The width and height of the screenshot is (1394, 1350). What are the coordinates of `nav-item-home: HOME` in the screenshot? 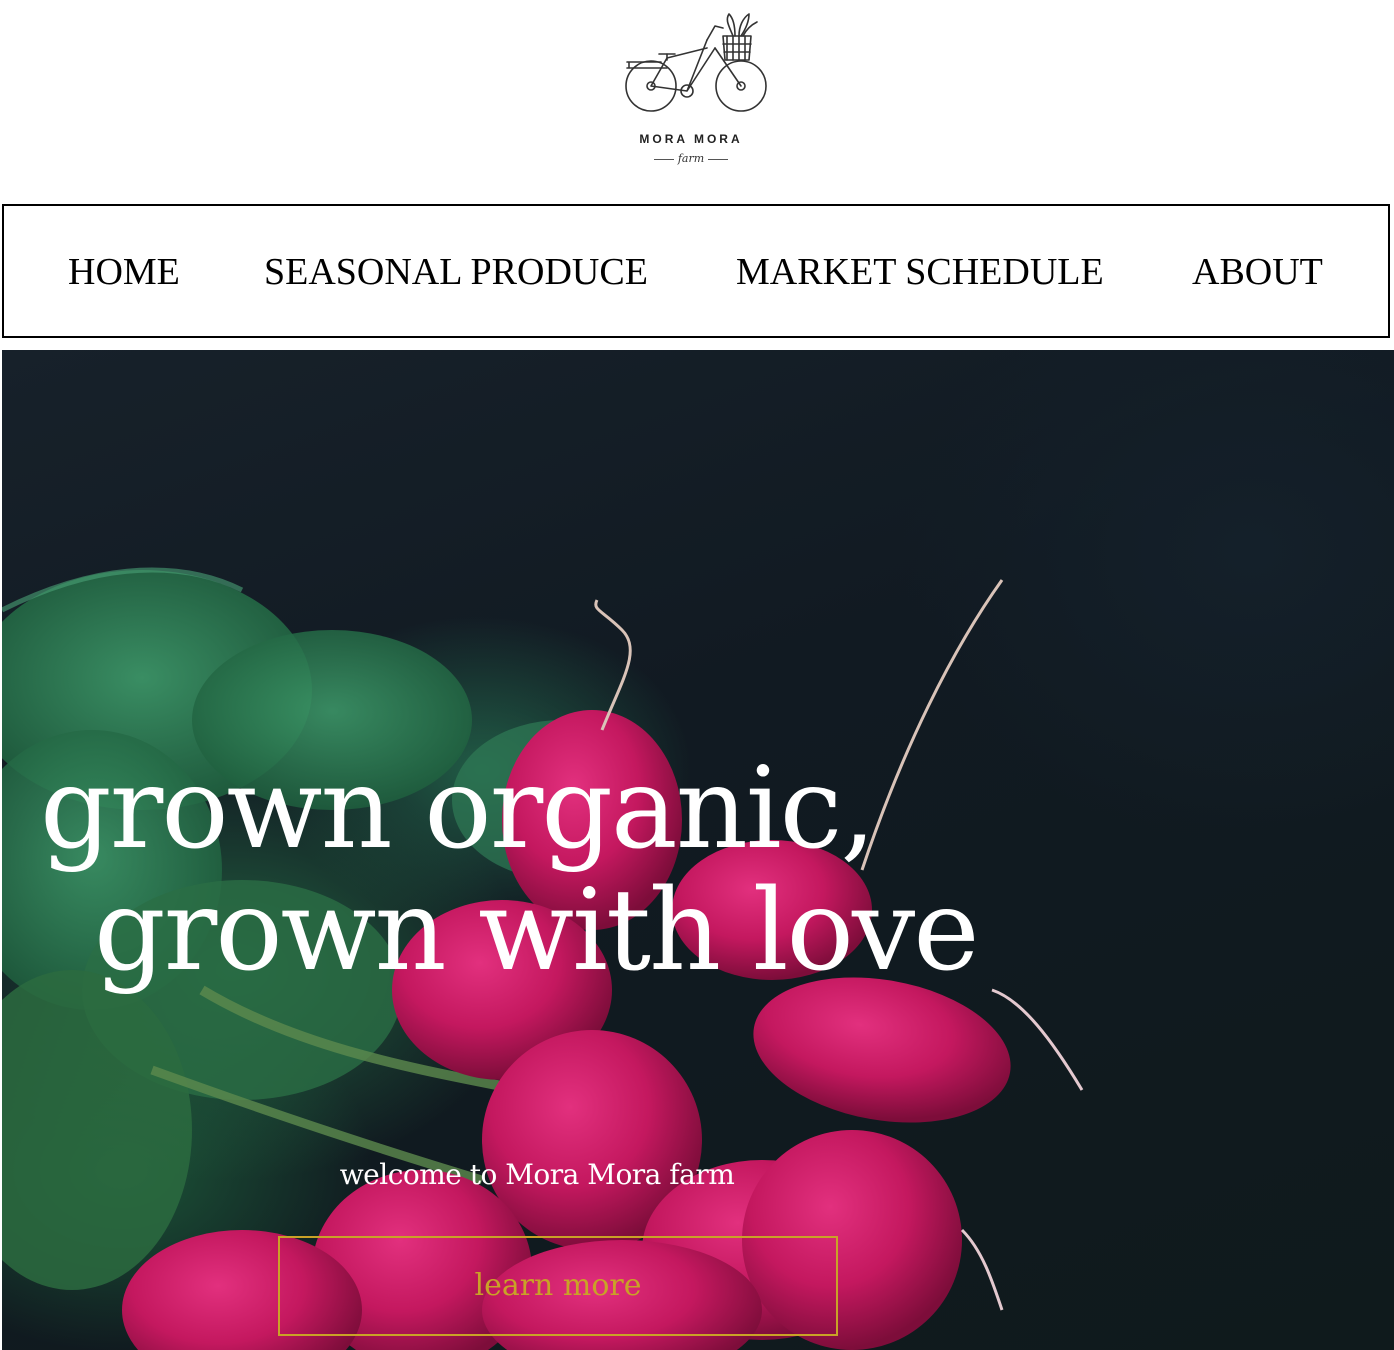 It's located at (124, 272).